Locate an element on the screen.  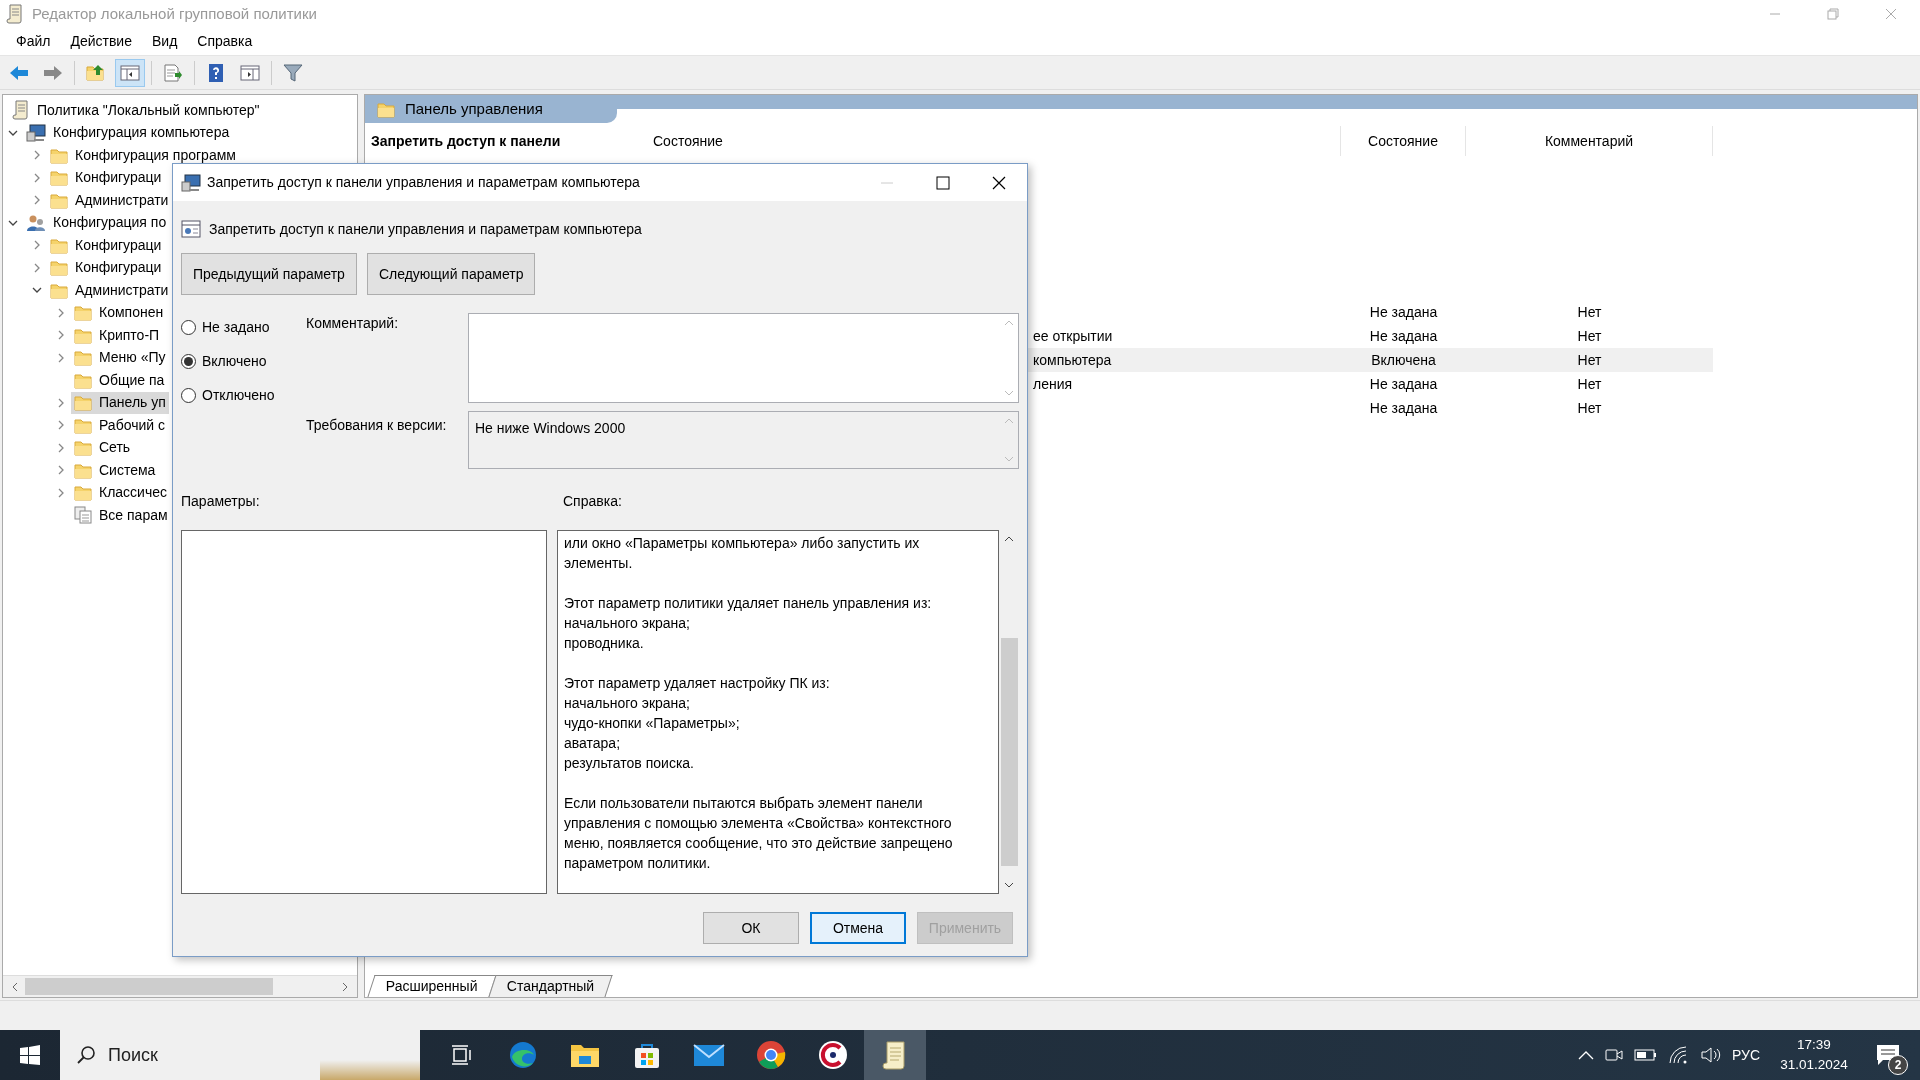
nav-button: Следующий параметр is located at coordinates (451, 274).